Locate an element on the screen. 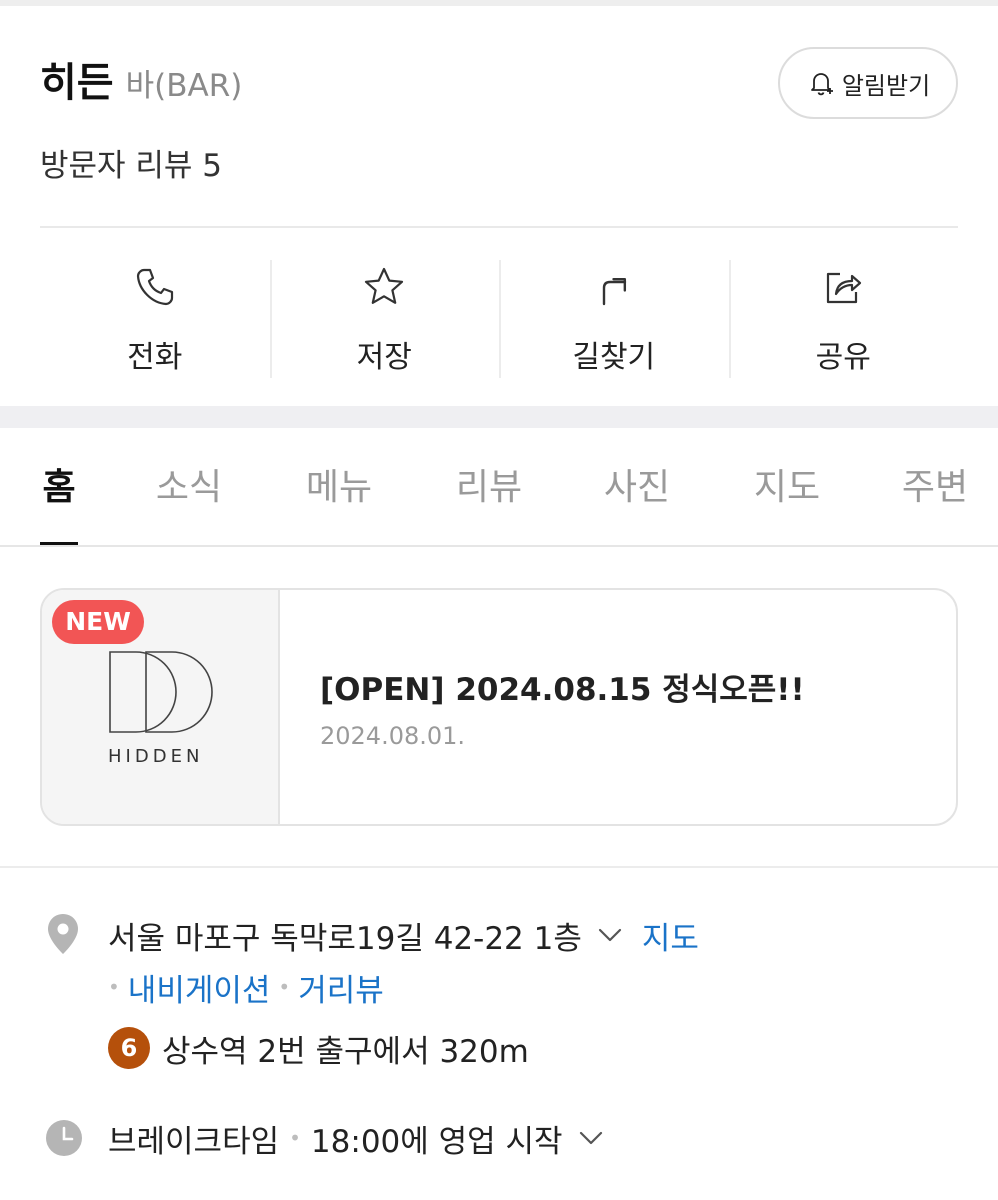  visitor-review-count: 방문자 리뷰 5 is located at coordinates (131, 162).